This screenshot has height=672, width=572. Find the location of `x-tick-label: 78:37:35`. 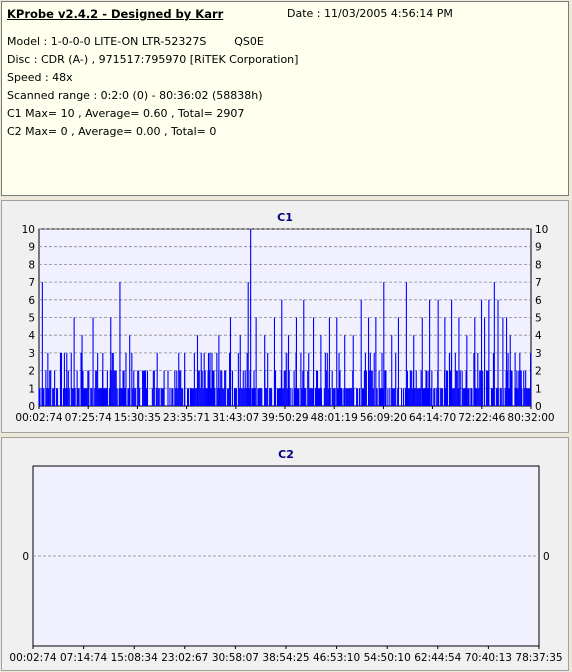

x-tick-label: 78:37:35 is located at coordinates (538, 658).